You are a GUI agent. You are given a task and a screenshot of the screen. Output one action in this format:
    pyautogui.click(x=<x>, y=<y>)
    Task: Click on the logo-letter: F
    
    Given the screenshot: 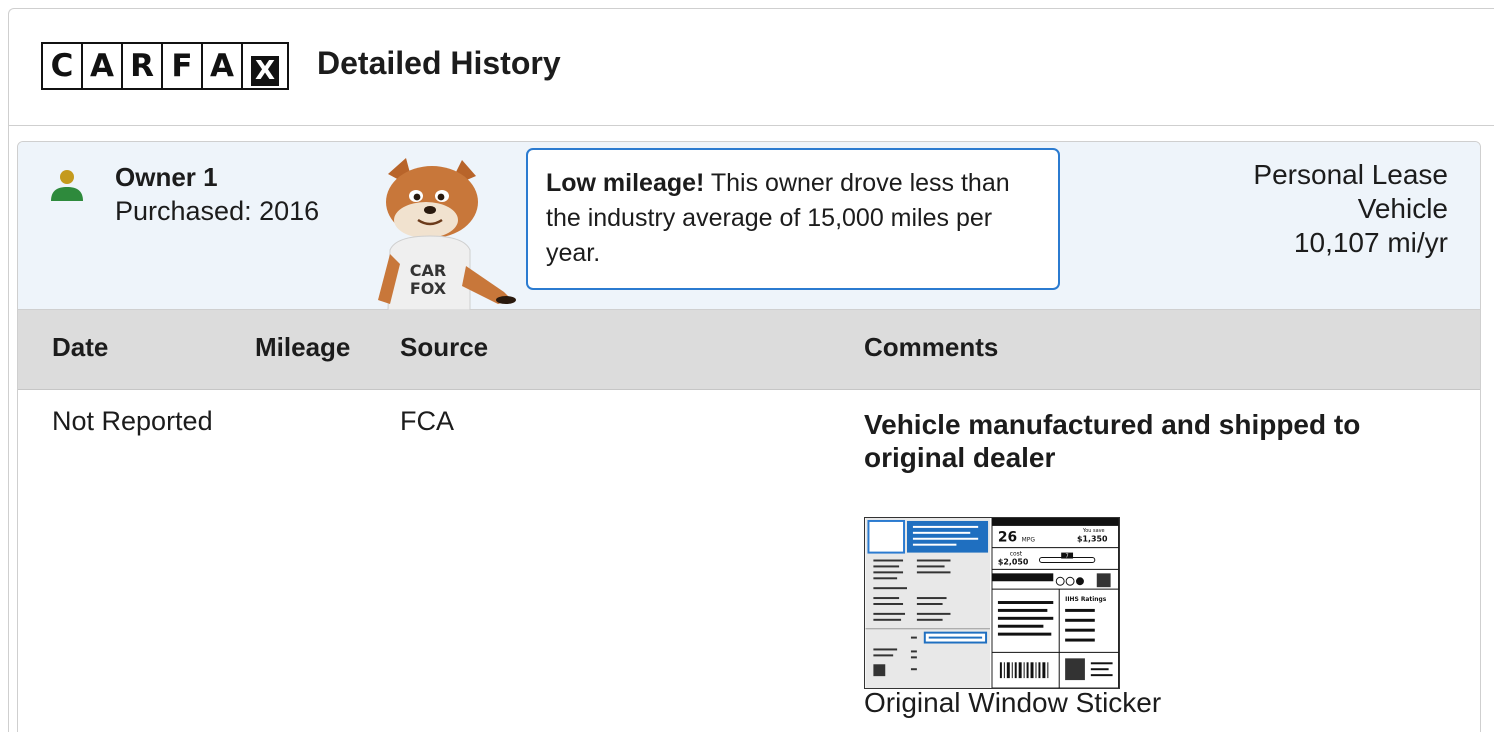 What is the action you would take?
    pyautogui.click(x=183, y=66)
    